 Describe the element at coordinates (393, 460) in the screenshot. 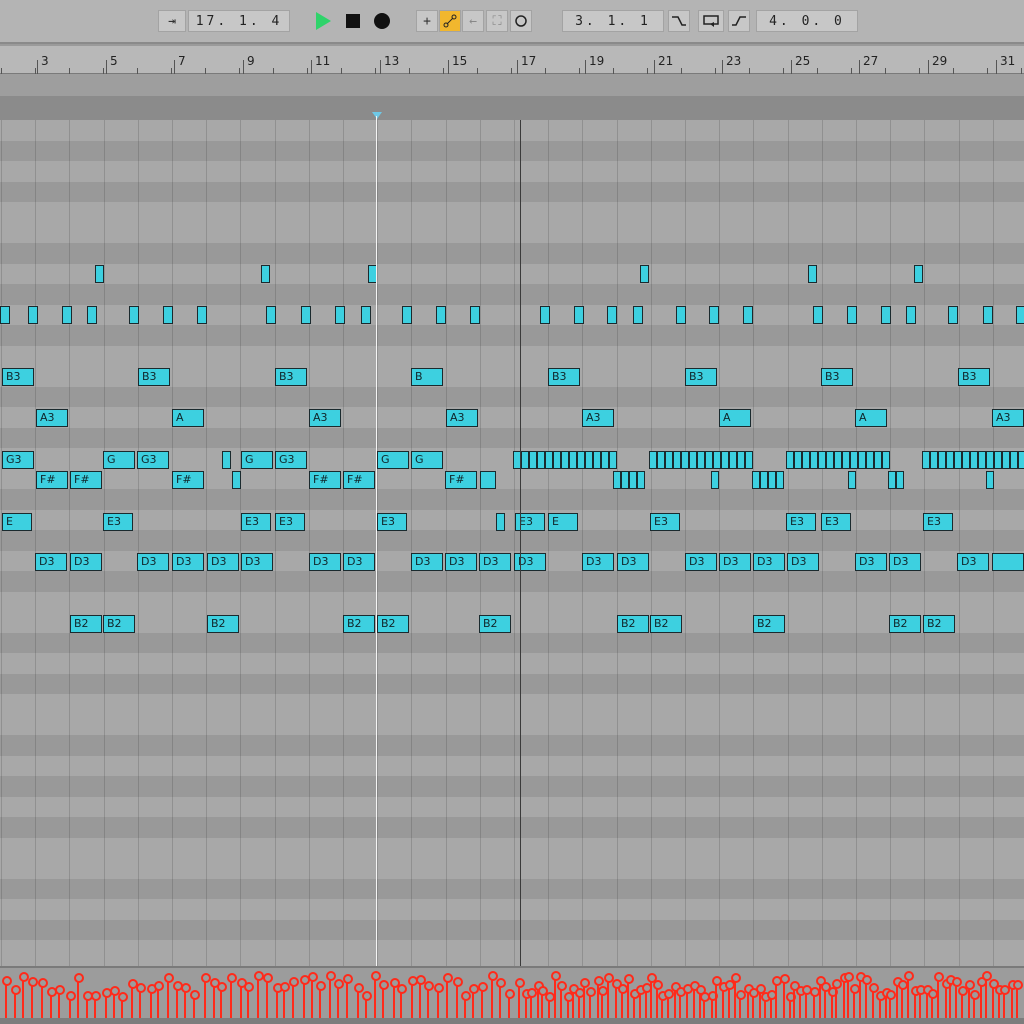

I see `midi-note: G` at that location.